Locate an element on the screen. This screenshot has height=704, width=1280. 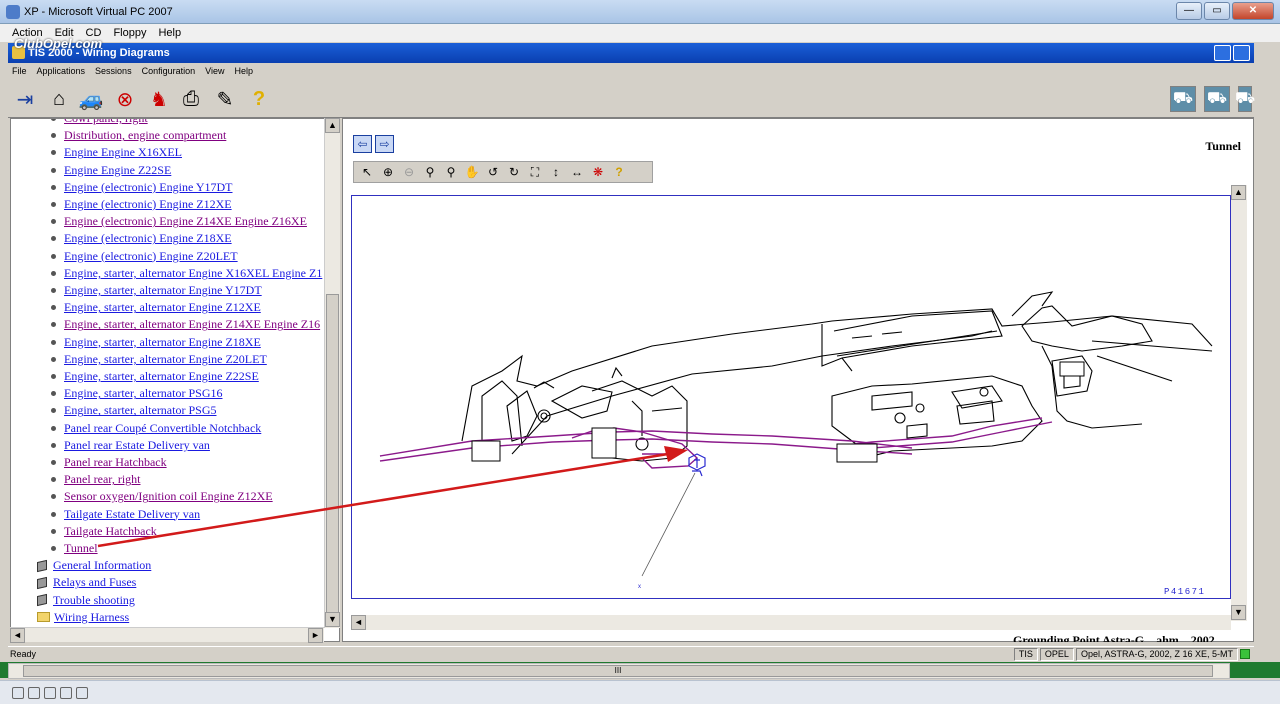
tree-item-link: Panel rear Hatchback is located at coordinates (115, 462).